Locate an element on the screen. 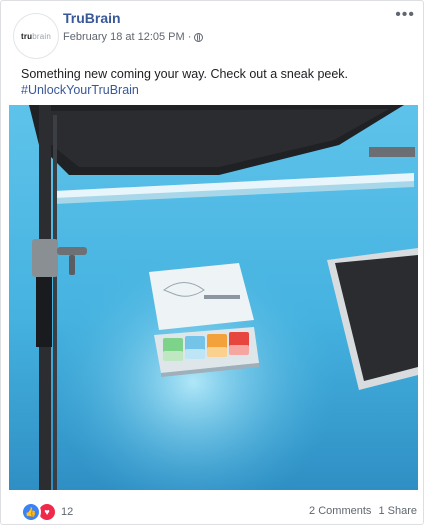 The image size is (424, 525). engagement-counts: 2 Comments 1 Share is located at coordinates (363, 511).